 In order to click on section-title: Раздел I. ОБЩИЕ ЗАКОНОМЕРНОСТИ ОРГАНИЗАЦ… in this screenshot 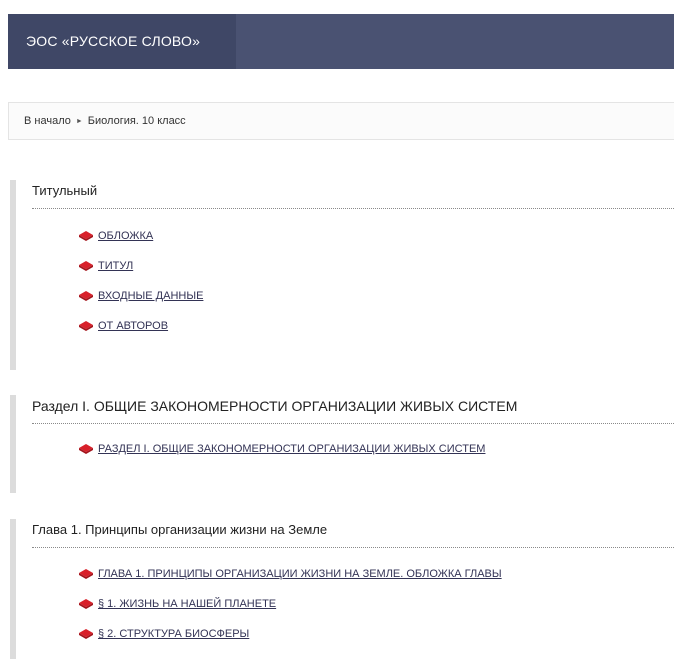, I will do `click(353, 409)`.